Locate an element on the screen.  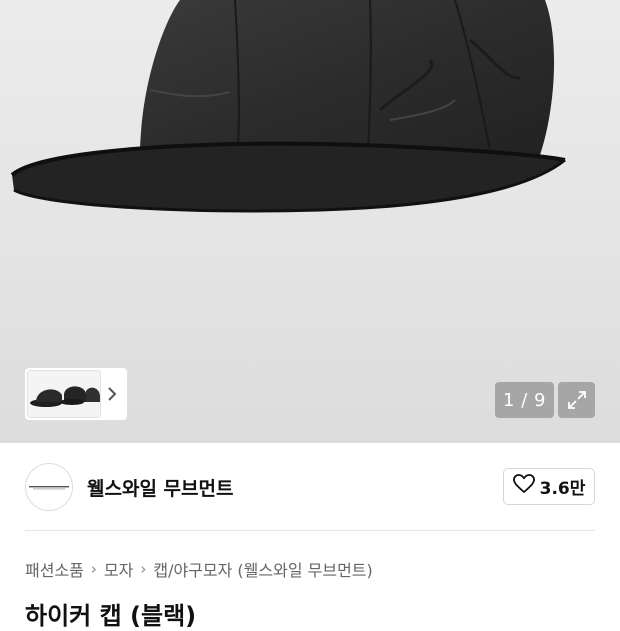
thumbnail-caps is located at coordinates (65, 396).